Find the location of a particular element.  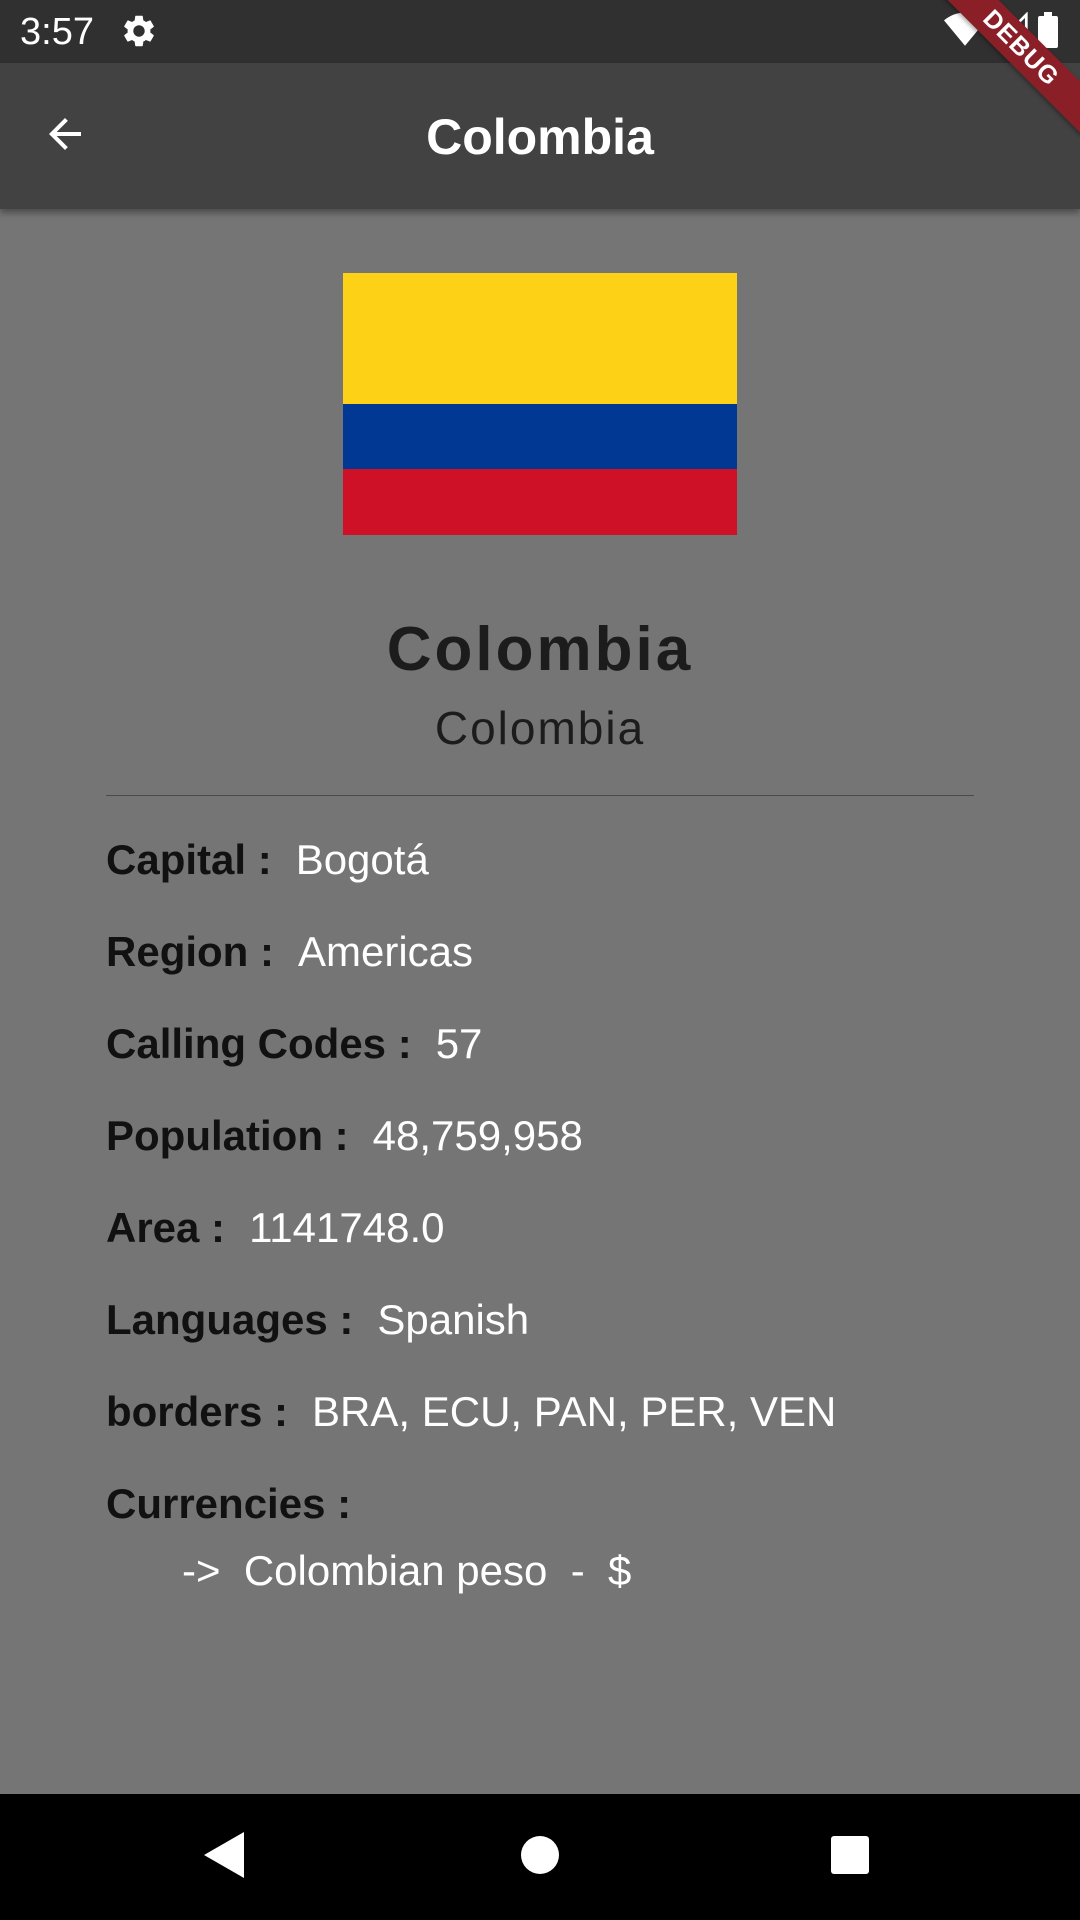

area-row: Area : 1141748.0 is located at coordinates (275, 1228).